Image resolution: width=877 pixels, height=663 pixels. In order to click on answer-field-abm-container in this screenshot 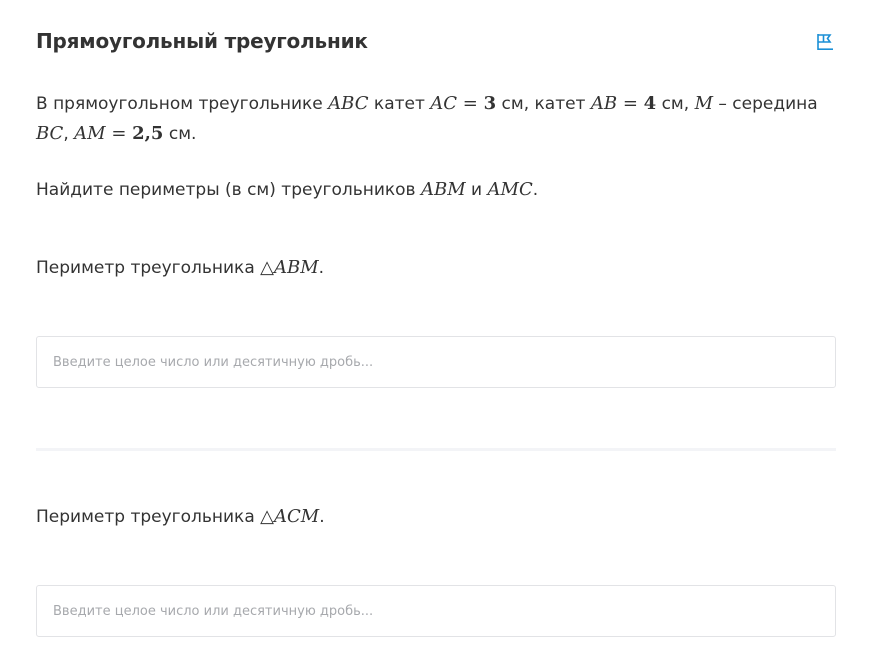, I will do `click(436, 362)`.